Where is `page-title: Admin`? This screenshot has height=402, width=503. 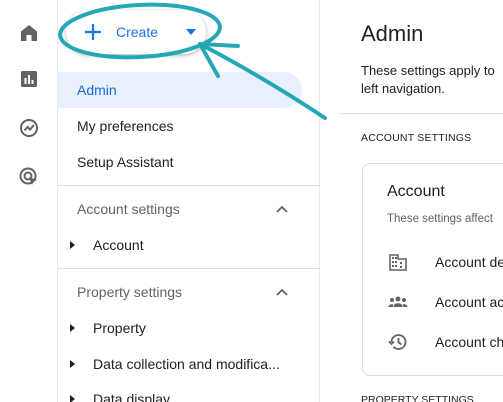
page-title: Admin is located at coordinates (392, 33).